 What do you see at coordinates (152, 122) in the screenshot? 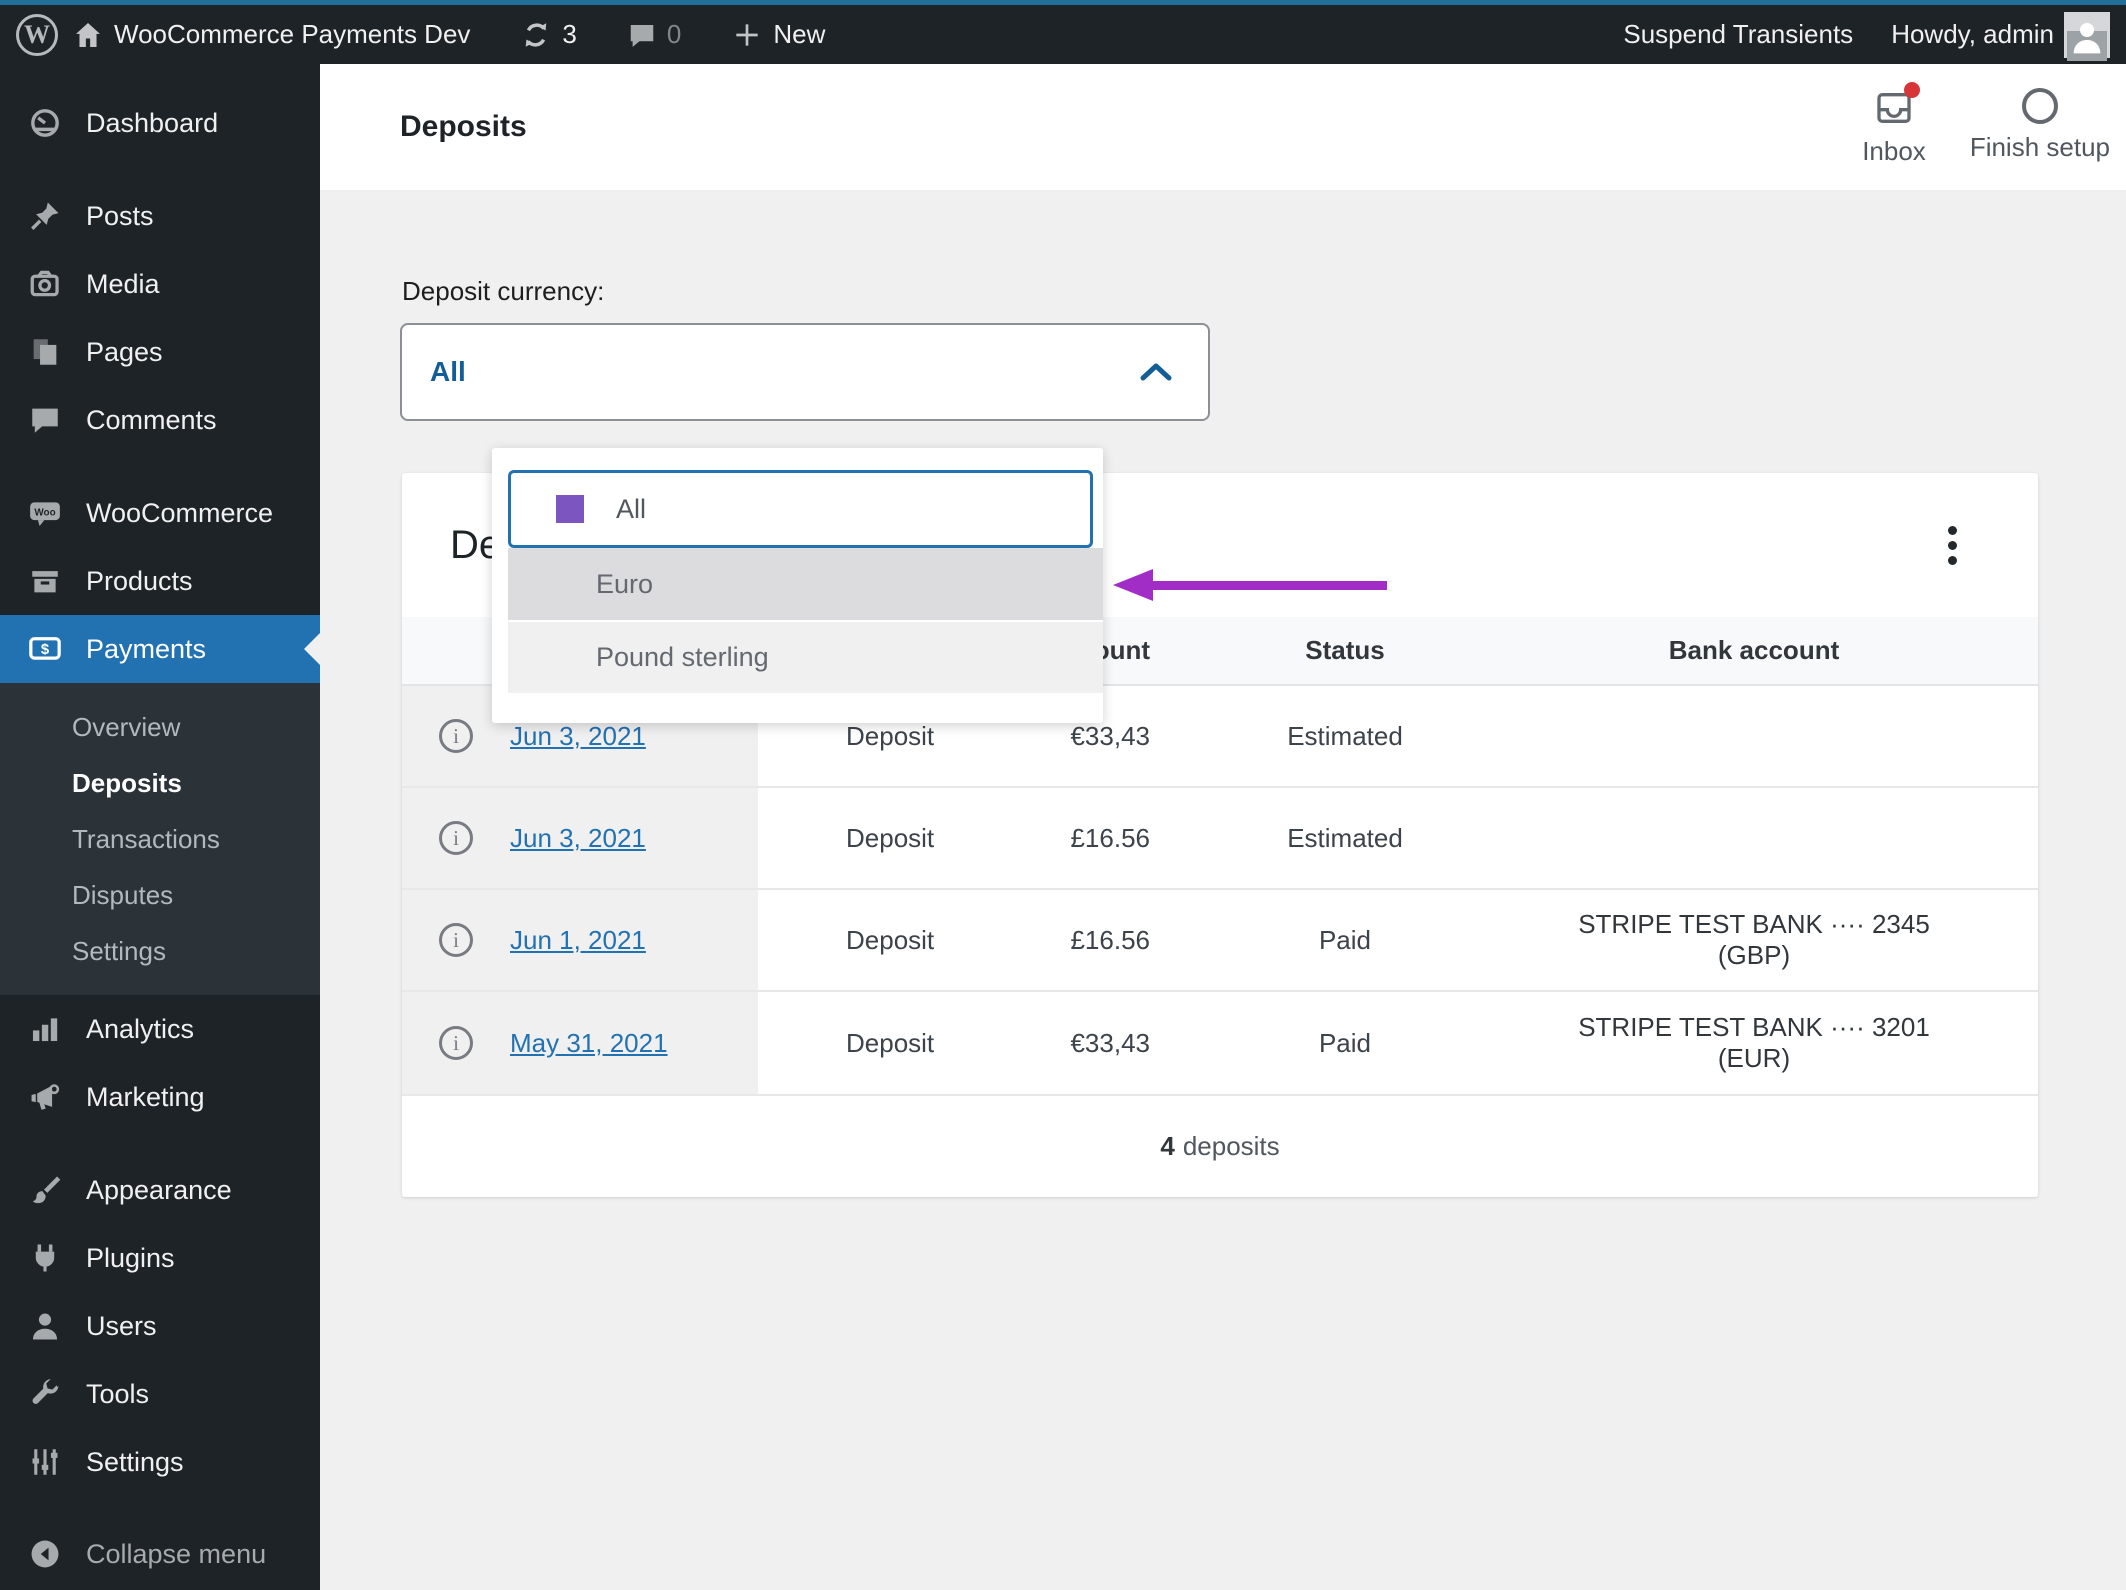
I see `sidebar-item-label: Dashboard` at bounding box center [152, 122].